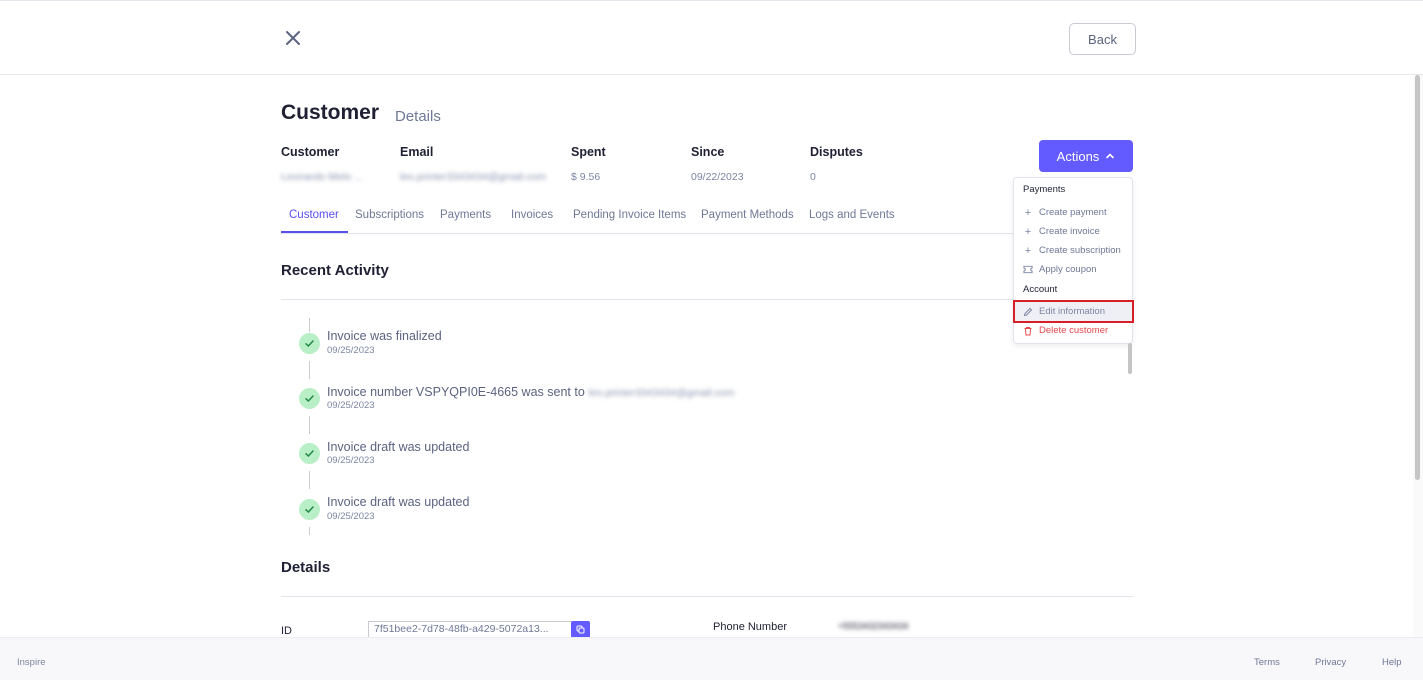 The width and height of the screenshot is (1423, 680). I want to click on menu-item-label: Create subscription, so click(1080, 250).